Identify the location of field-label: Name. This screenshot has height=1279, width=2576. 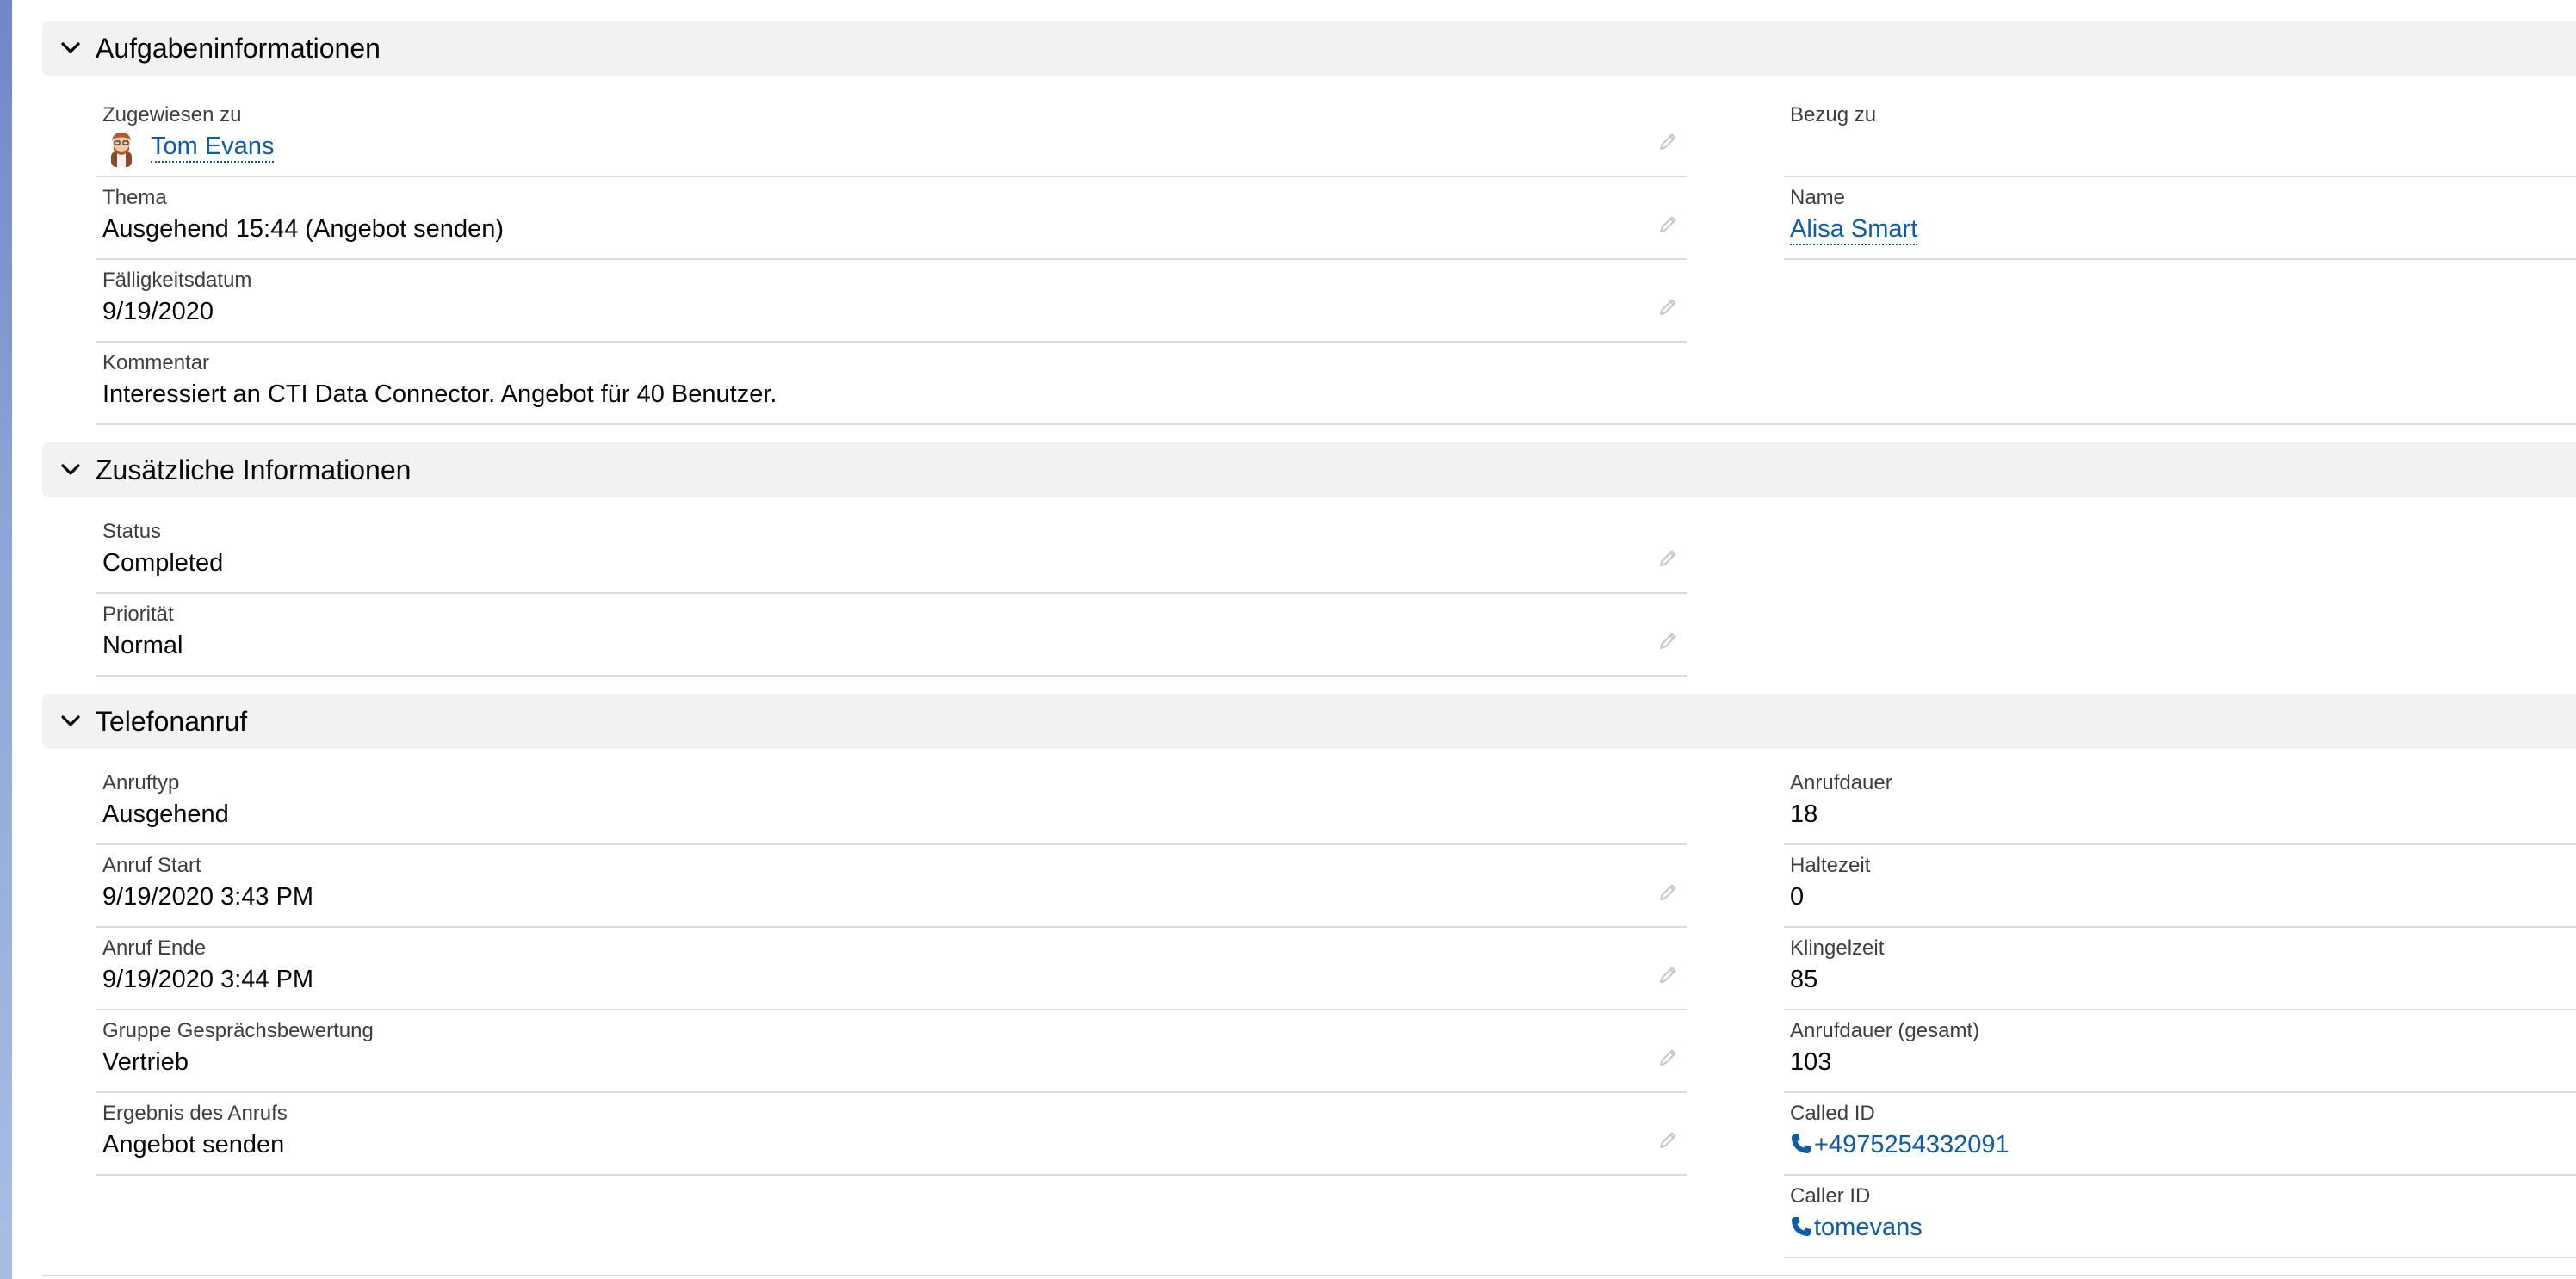
(1818, 198).